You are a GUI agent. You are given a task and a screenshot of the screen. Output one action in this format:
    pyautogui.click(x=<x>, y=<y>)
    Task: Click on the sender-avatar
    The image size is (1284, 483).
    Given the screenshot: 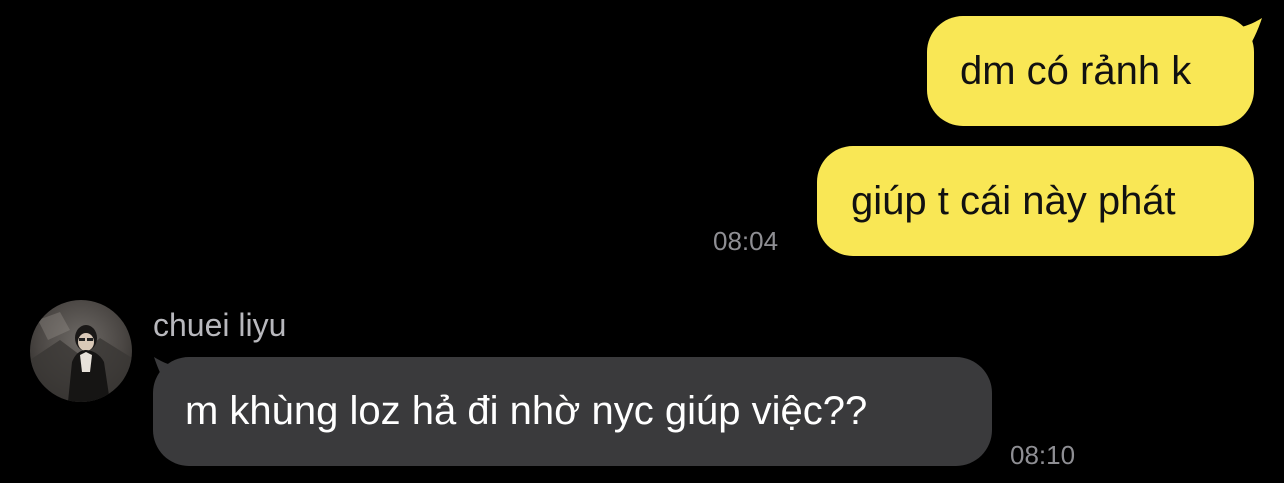 What is the action you would take?
    pyautogui.click(x=81, y=351)
    